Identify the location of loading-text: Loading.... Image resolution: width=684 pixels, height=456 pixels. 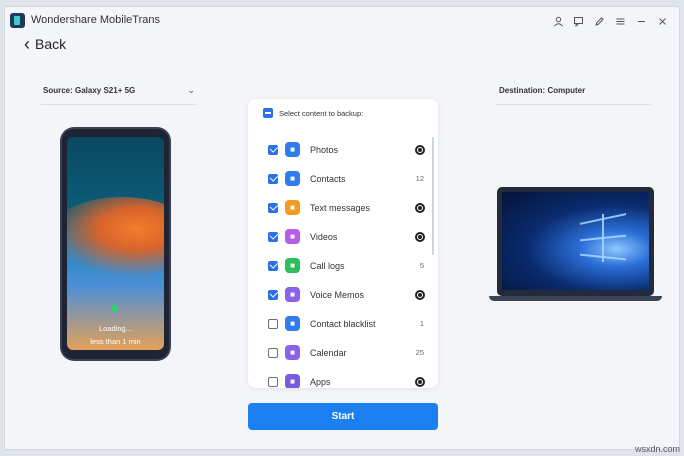
(115, 328).